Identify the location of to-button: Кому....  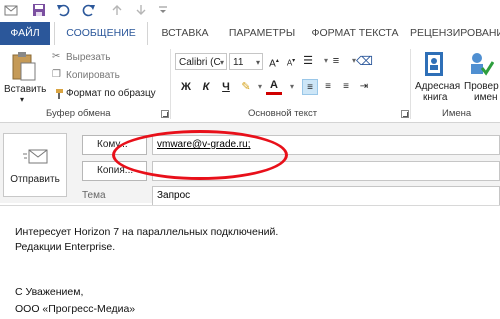
(114, 145).